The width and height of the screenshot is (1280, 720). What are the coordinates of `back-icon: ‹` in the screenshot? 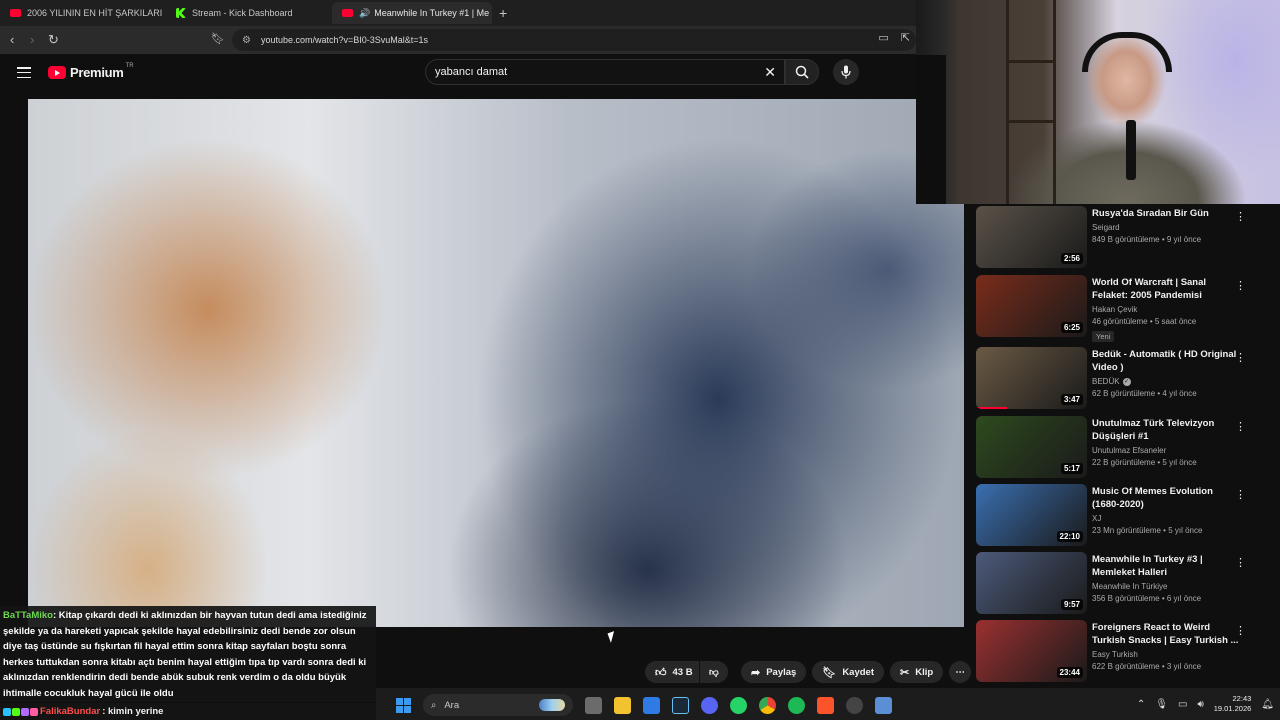 It's located at (12, 39).